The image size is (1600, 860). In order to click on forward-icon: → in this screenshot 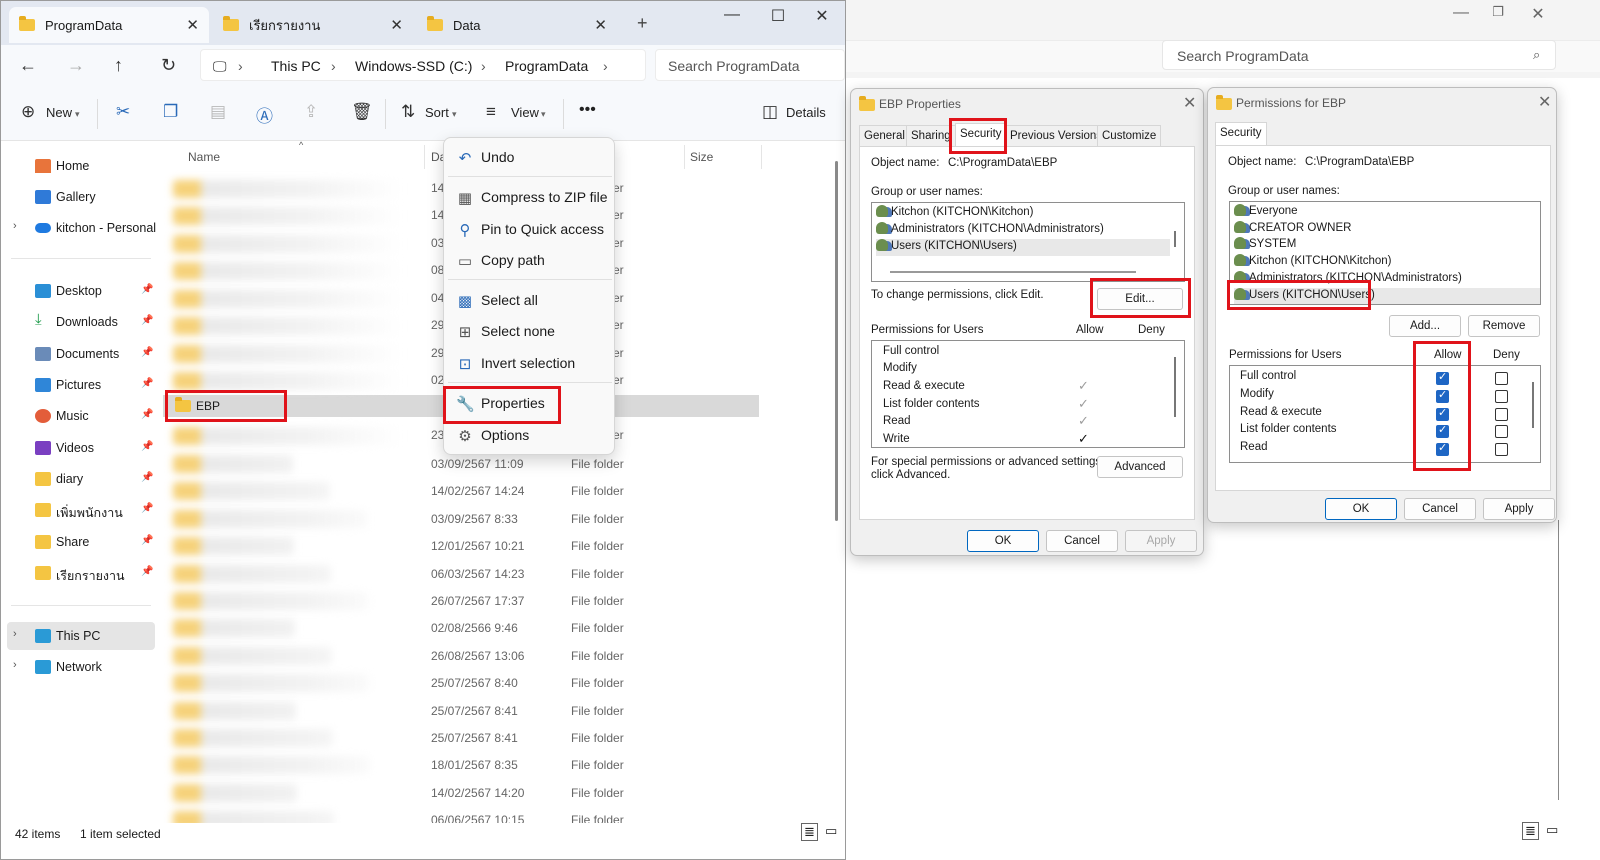, I will do `click(76, 65)`.